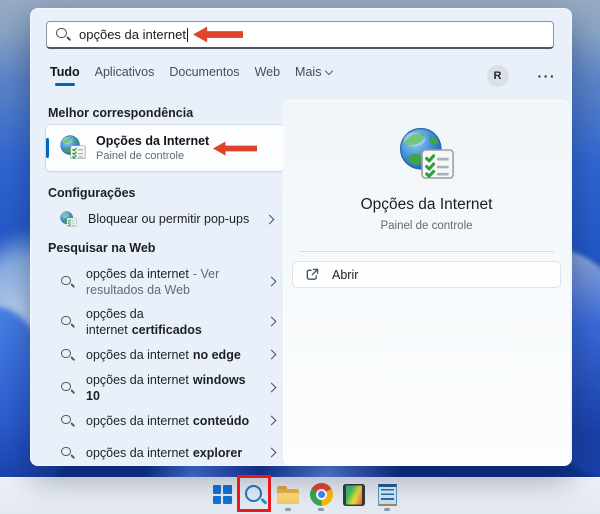 Image resolution: width=600 pixels, height=514 pixels. Describe the element at coordinates (125, 72) in the screenshot. I see `tab-aplicativos: Aplicativos` at that location.